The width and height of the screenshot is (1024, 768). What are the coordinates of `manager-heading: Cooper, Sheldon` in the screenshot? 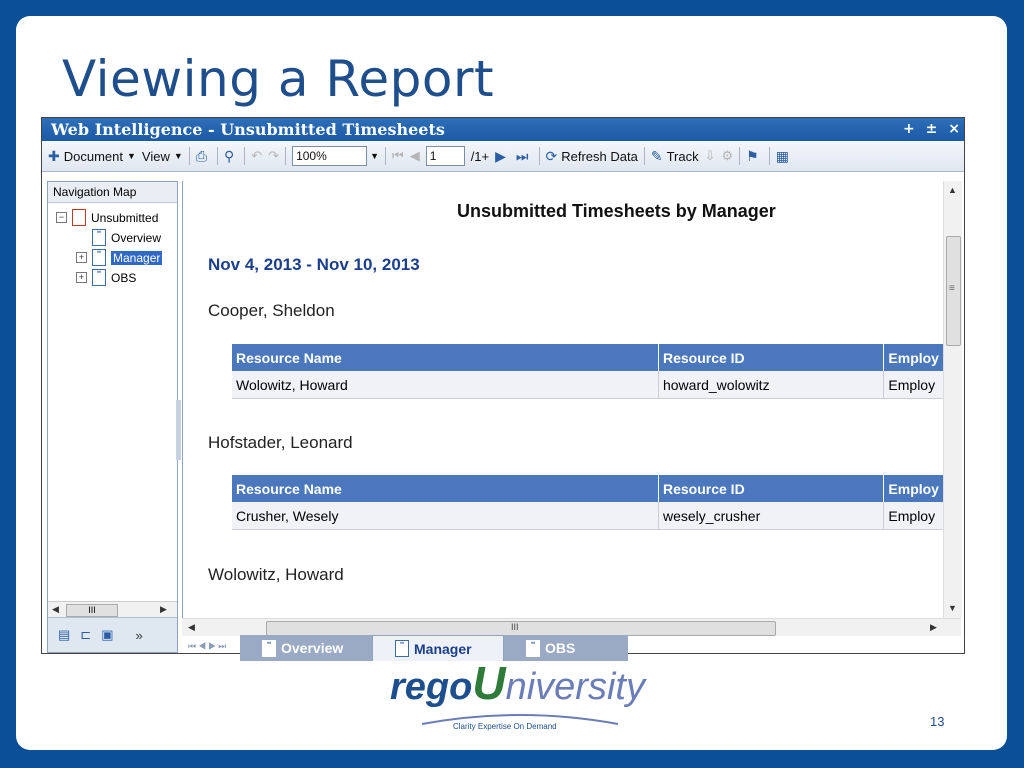 It's located at (271, 310).